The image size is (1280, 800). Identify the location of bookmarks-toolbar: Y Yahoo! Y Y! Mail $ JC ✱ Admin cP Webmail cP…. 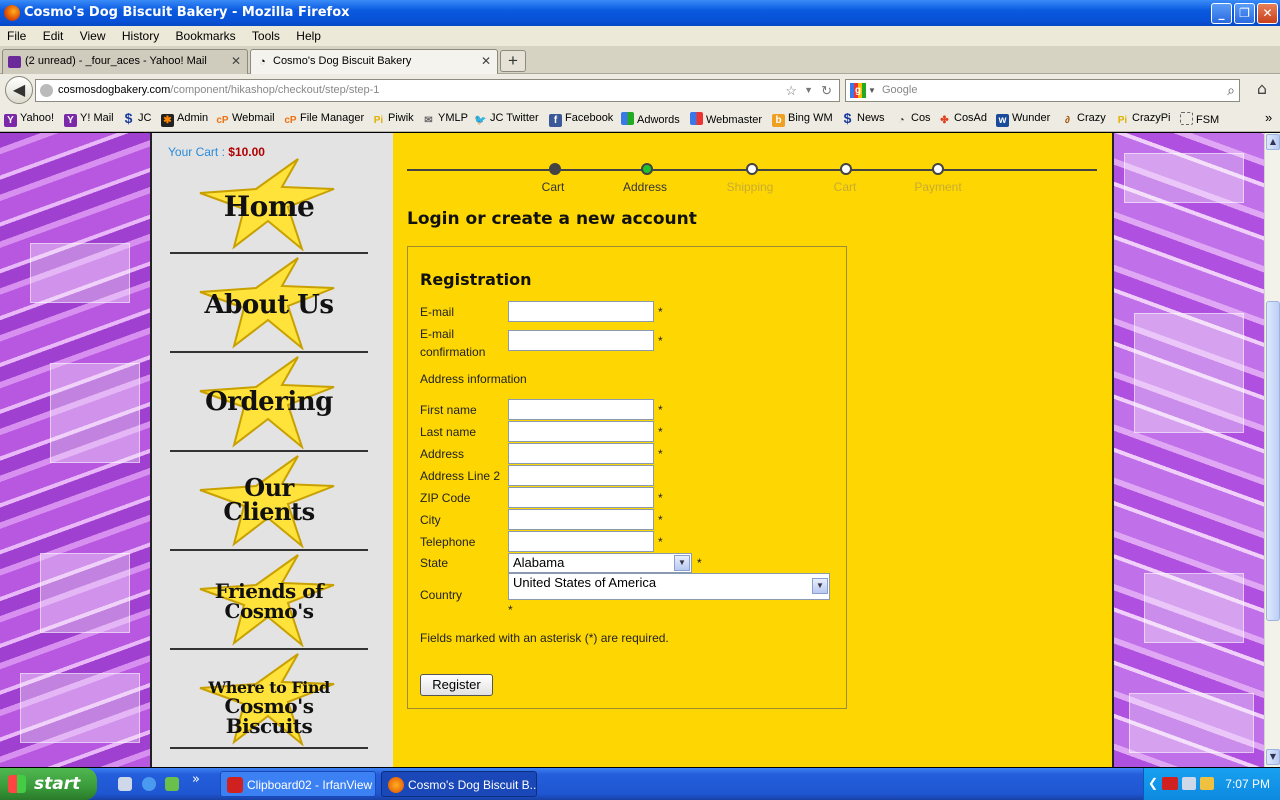
(640, 119).